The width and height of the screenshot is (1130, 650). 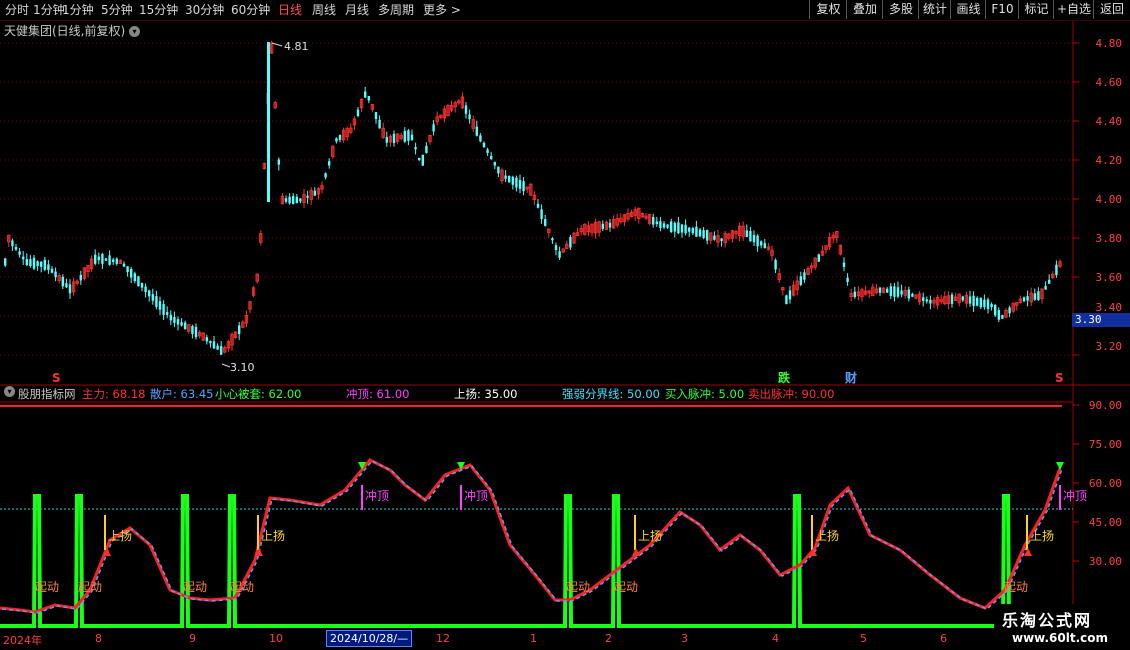 I want to click on field-main-force: 主力: 68.18, so click(x=114, y=394).